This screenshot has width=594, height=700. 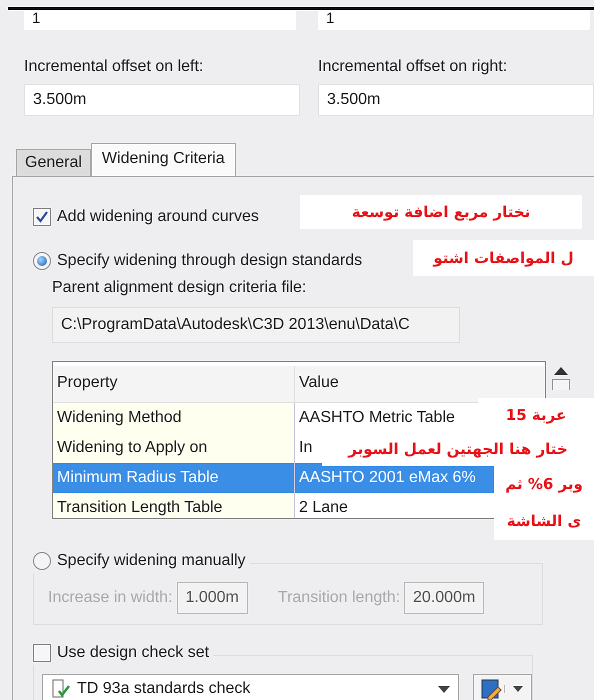 I want to click on caption-text: ختار هنا الجهتين لعمل السوبر, so click(x=458, y=449).